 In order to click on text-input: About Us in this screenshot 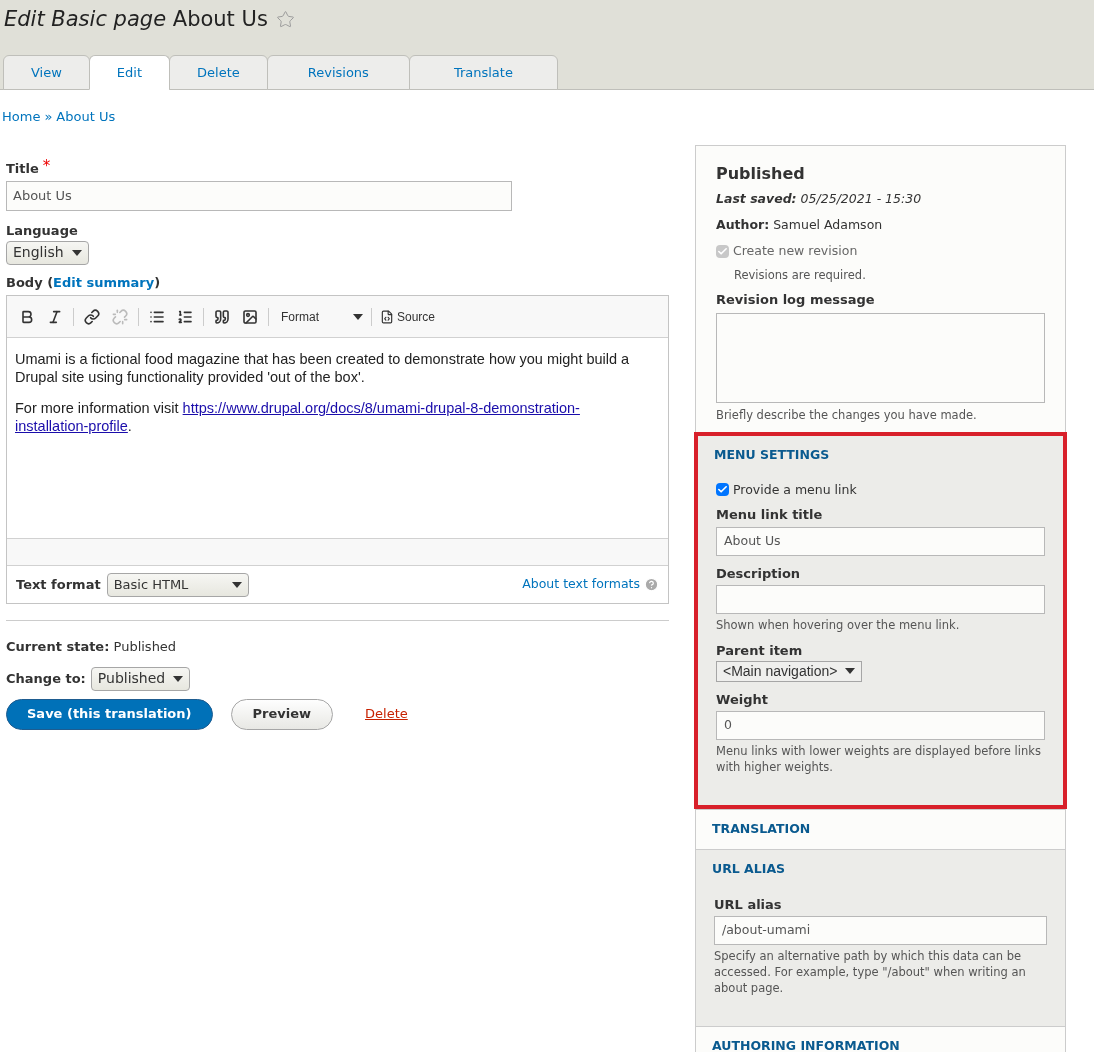, I will do `click(880, 541)`.